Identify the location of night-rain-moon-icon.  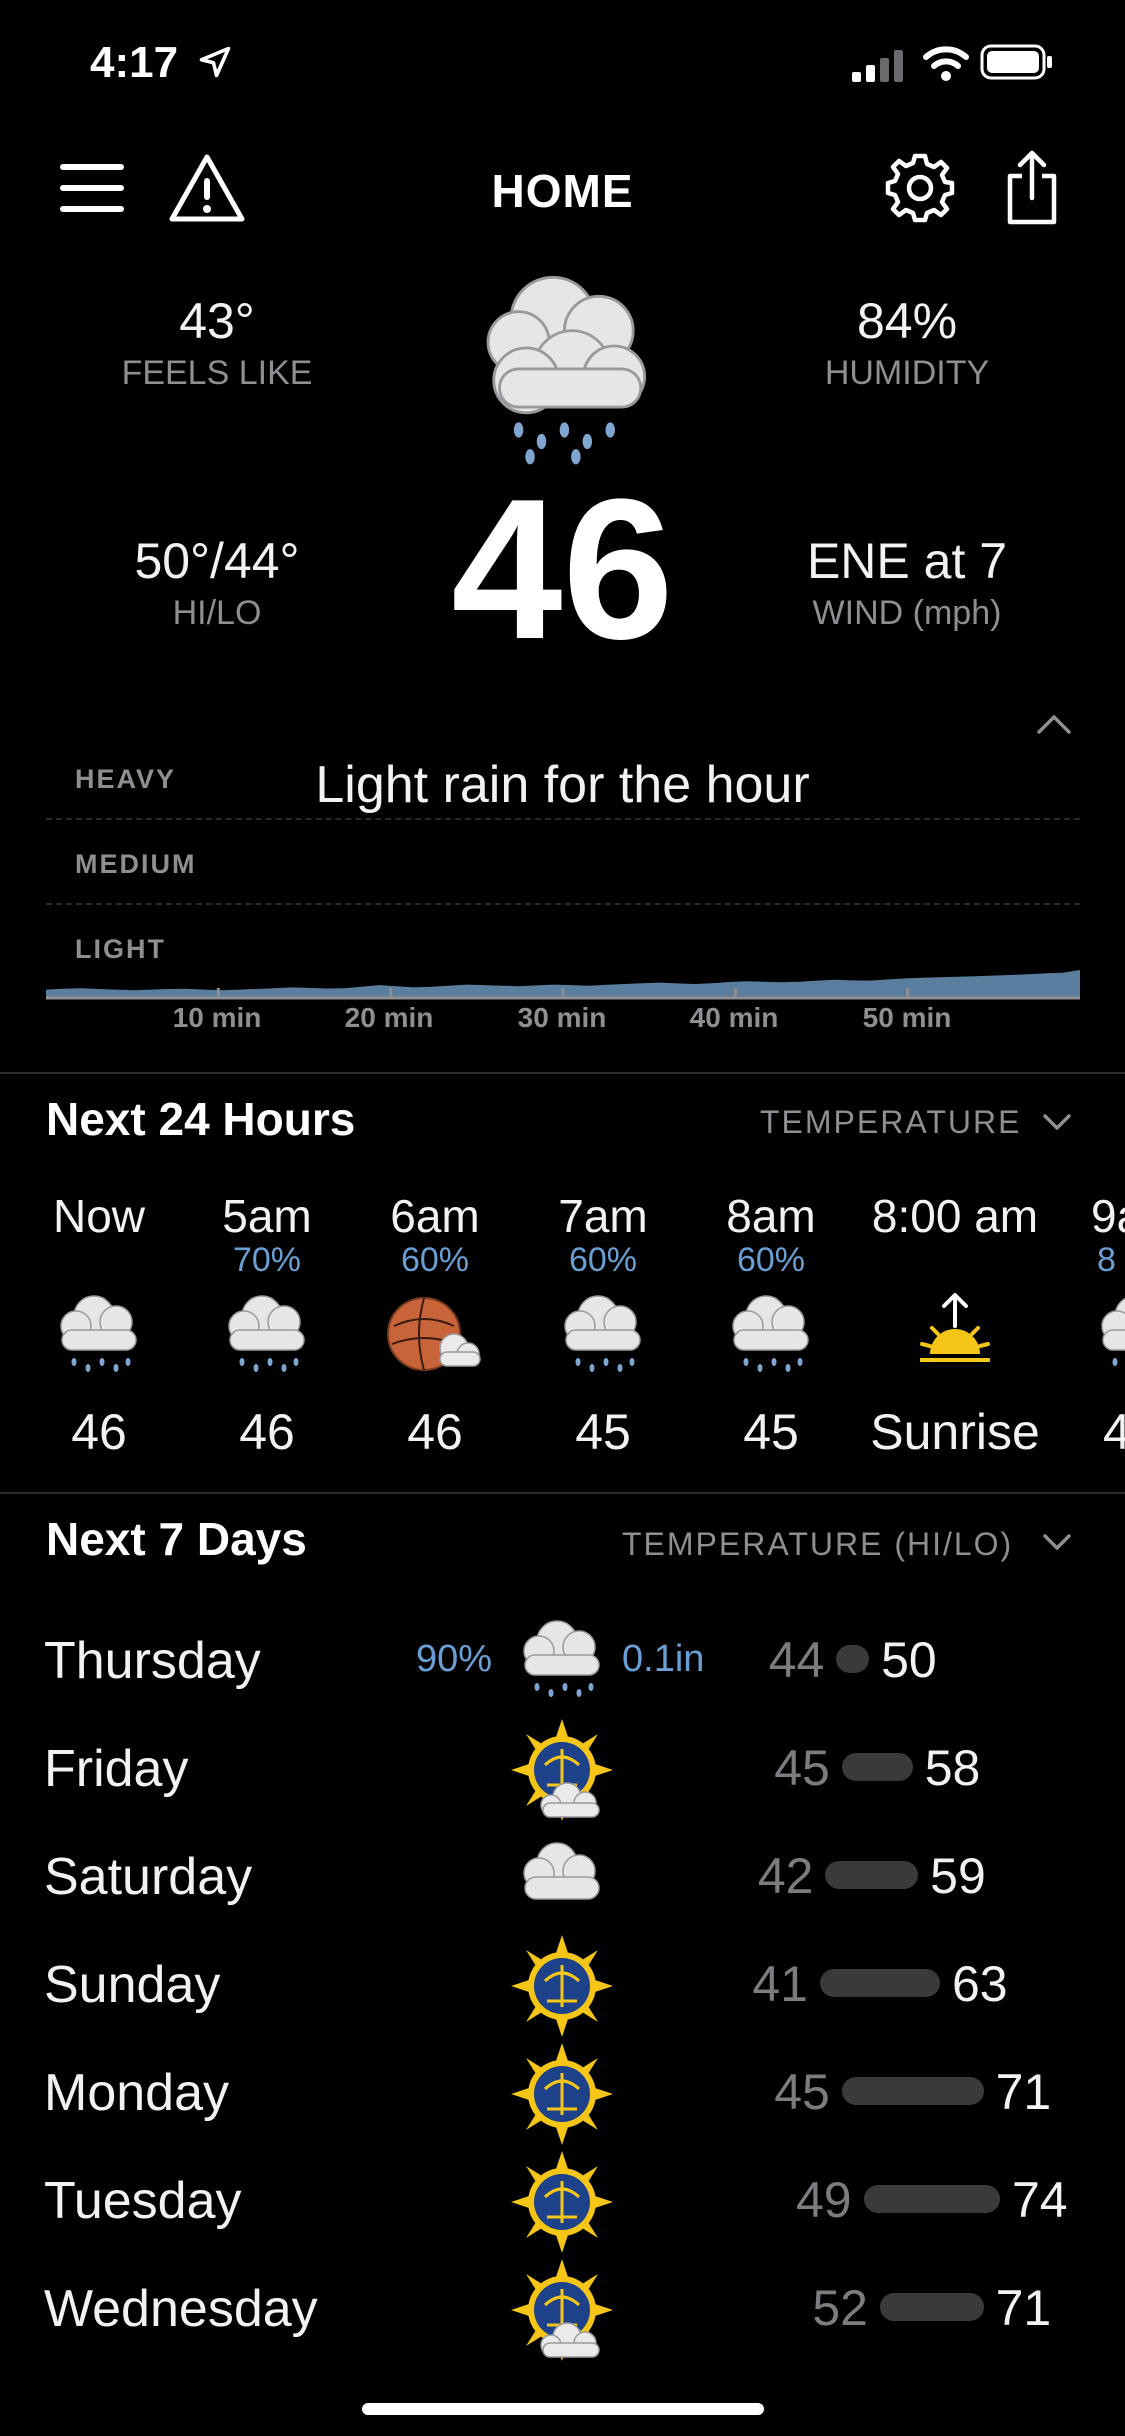
(434, 1334).